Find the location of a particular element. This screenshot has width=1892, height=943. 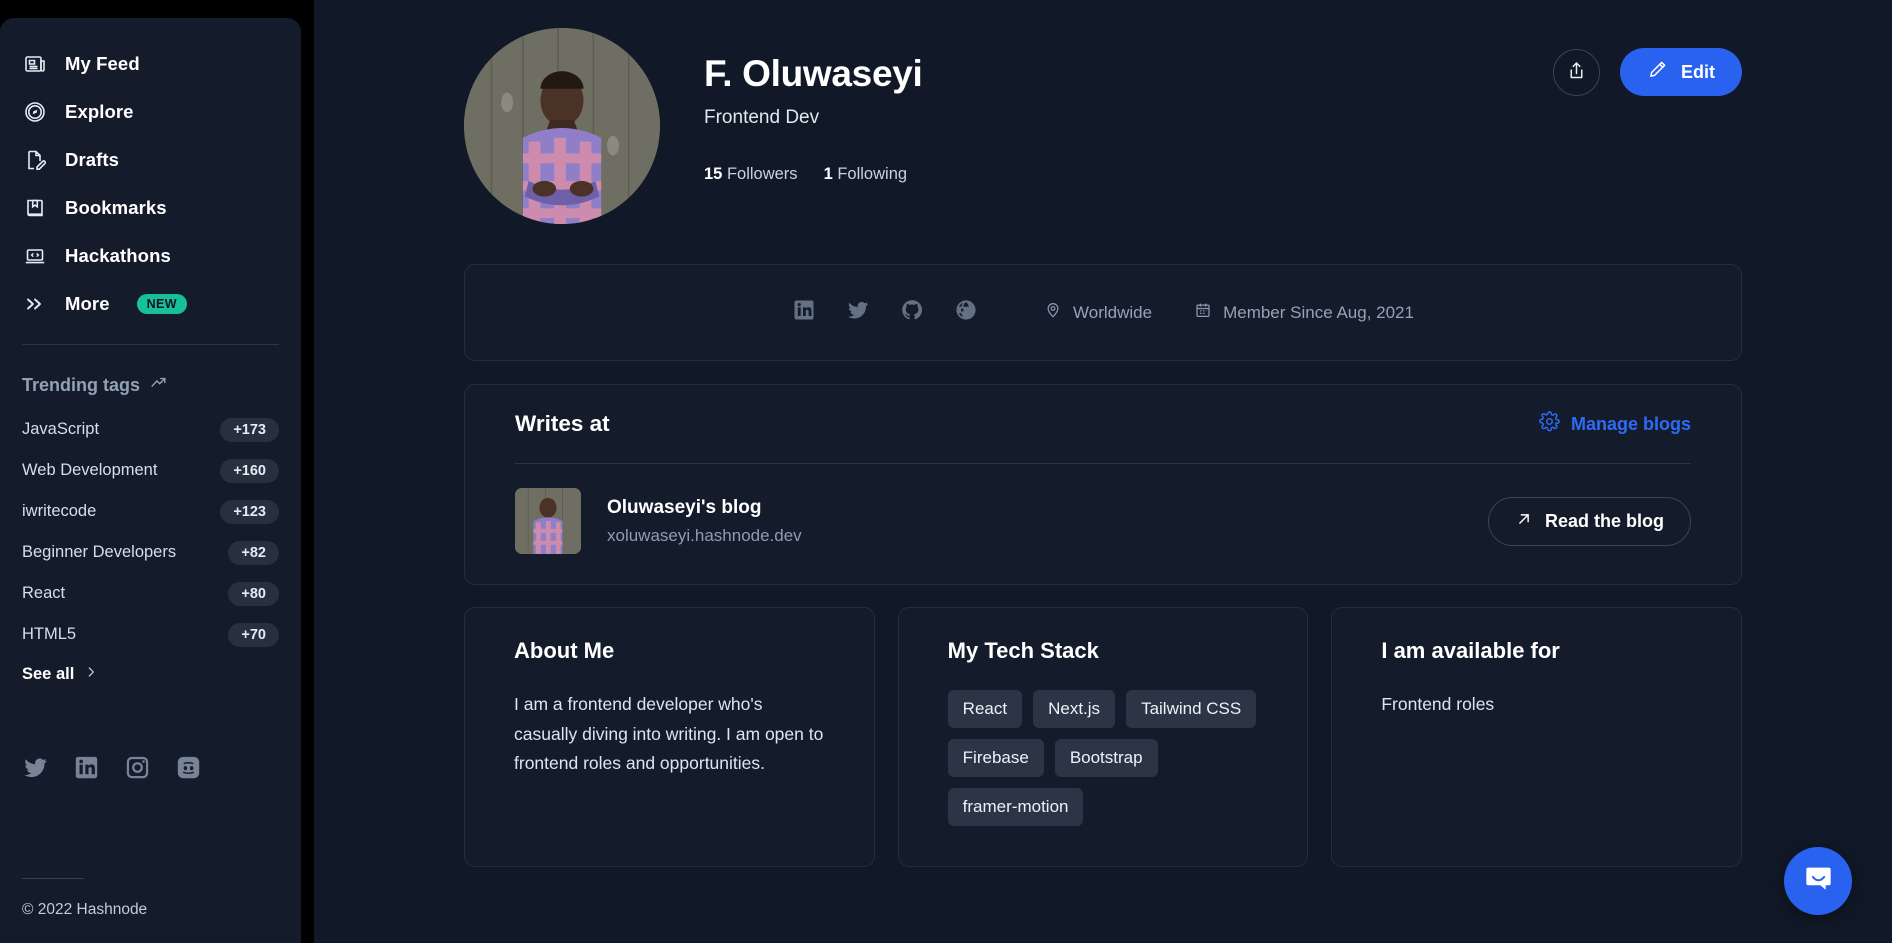

following-label: Following is located at coordinates (872, 174).